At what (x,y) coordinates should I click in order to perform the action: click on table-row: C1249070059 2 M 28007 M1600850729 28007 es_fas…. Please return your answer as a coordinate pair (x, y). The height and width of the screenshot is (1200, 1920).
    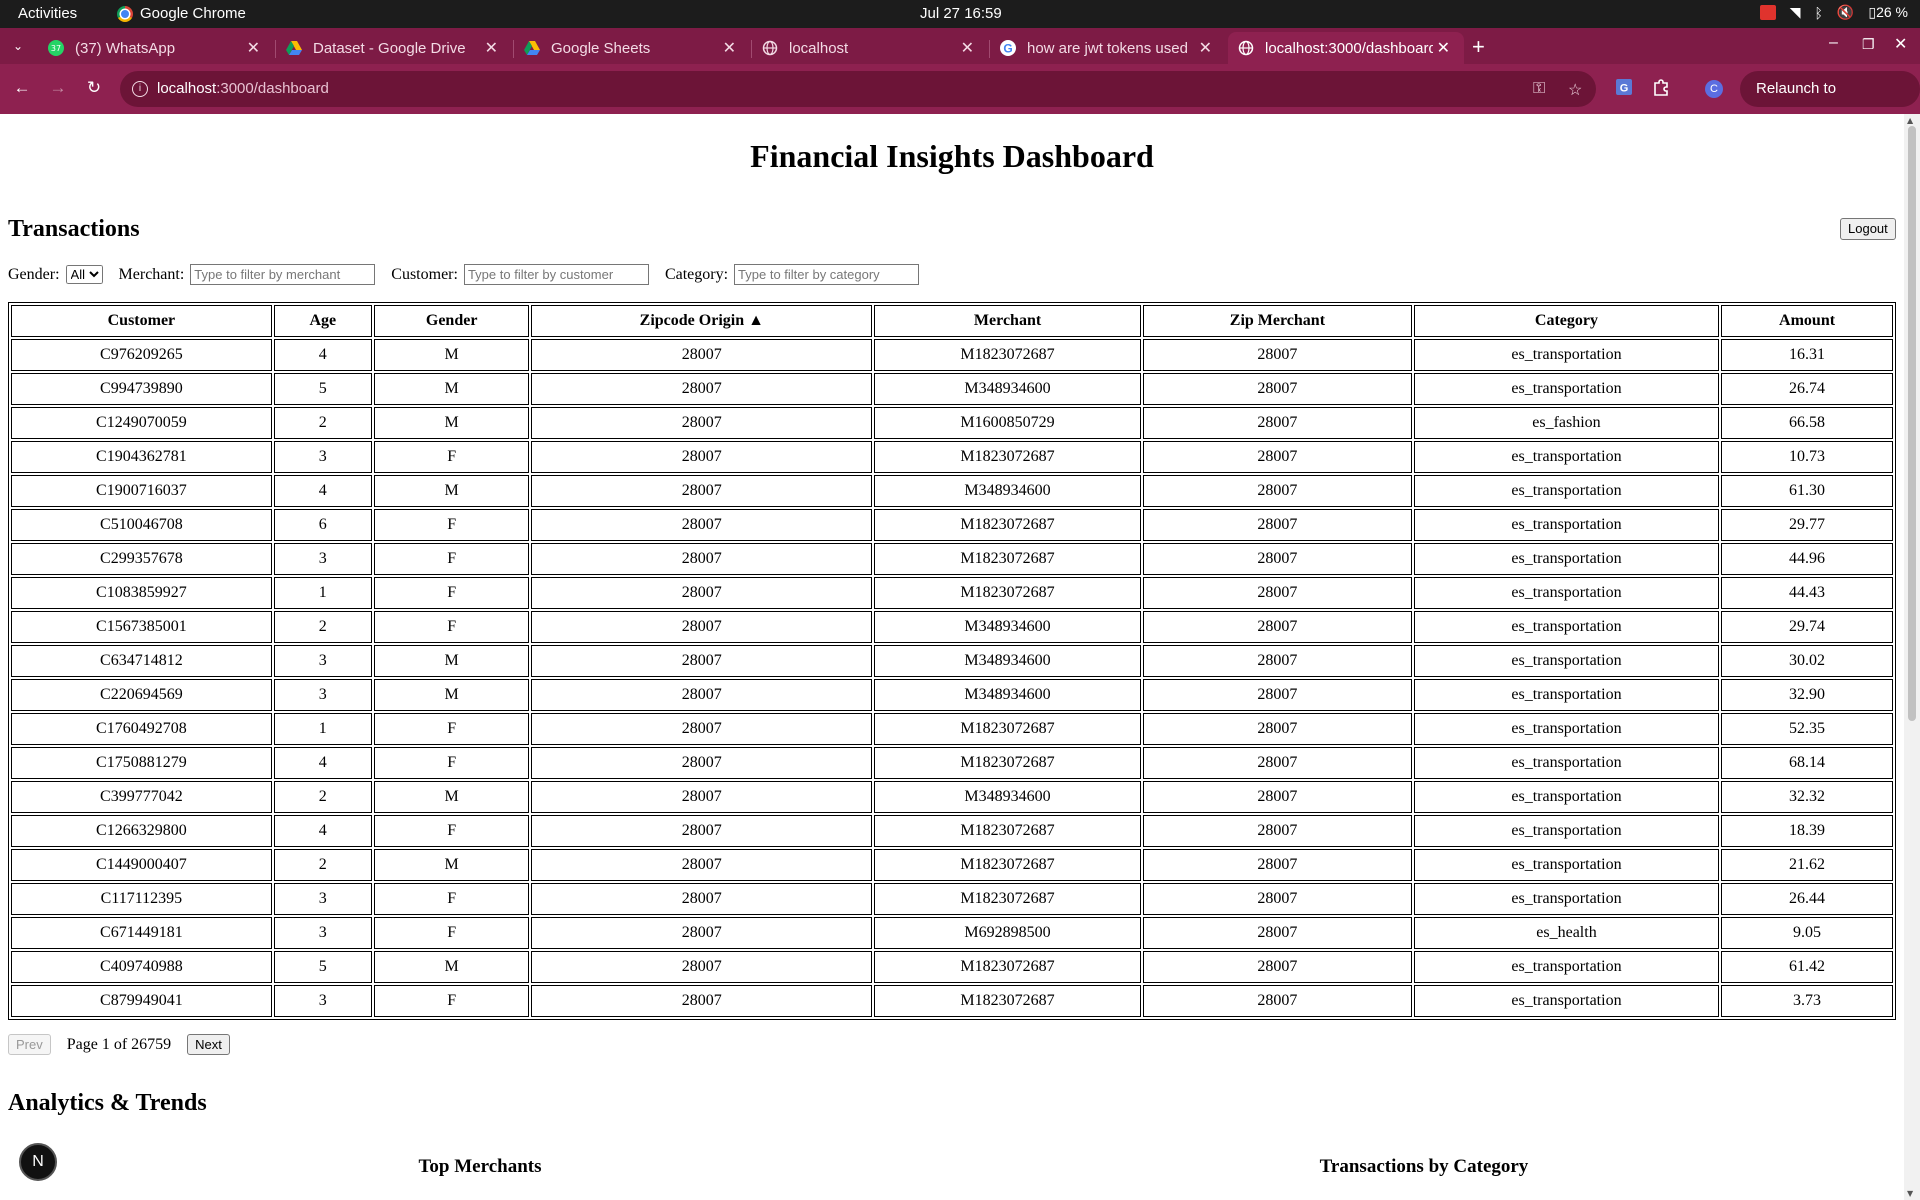
    Looking at the image, I should click on (952, 423).